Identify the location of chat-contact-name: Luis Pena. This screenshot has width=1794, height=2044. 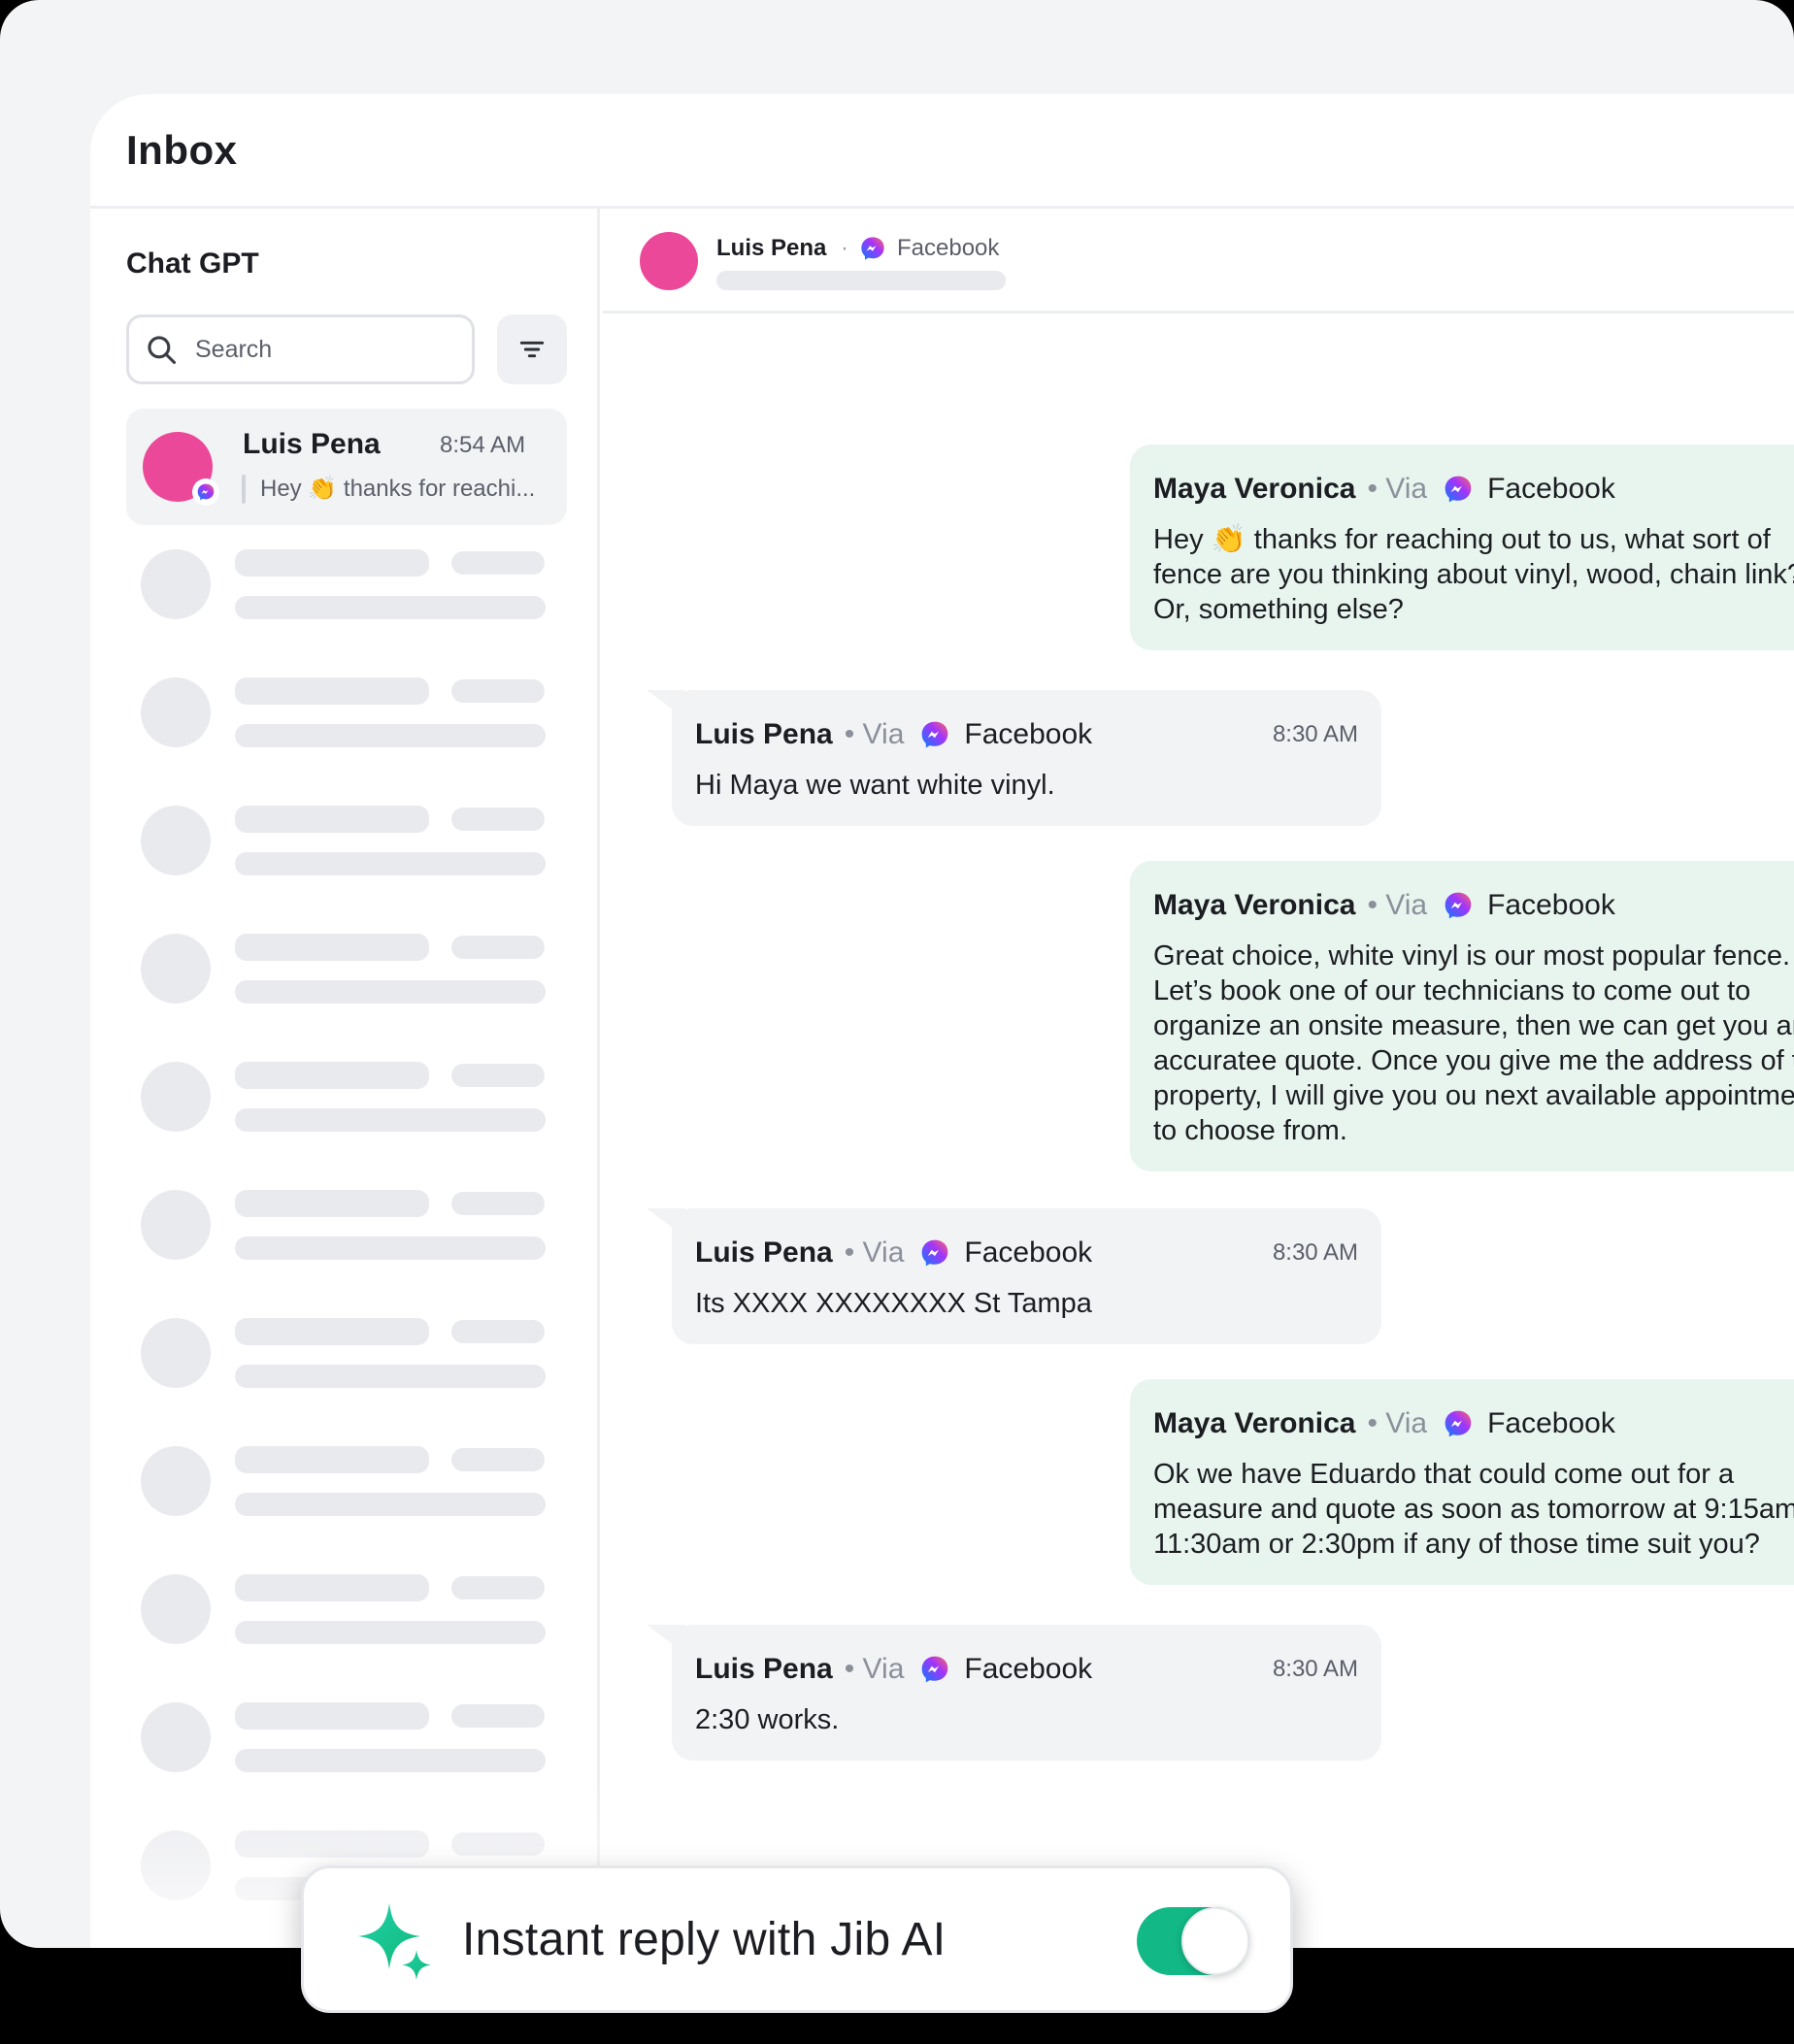
(771, 248).